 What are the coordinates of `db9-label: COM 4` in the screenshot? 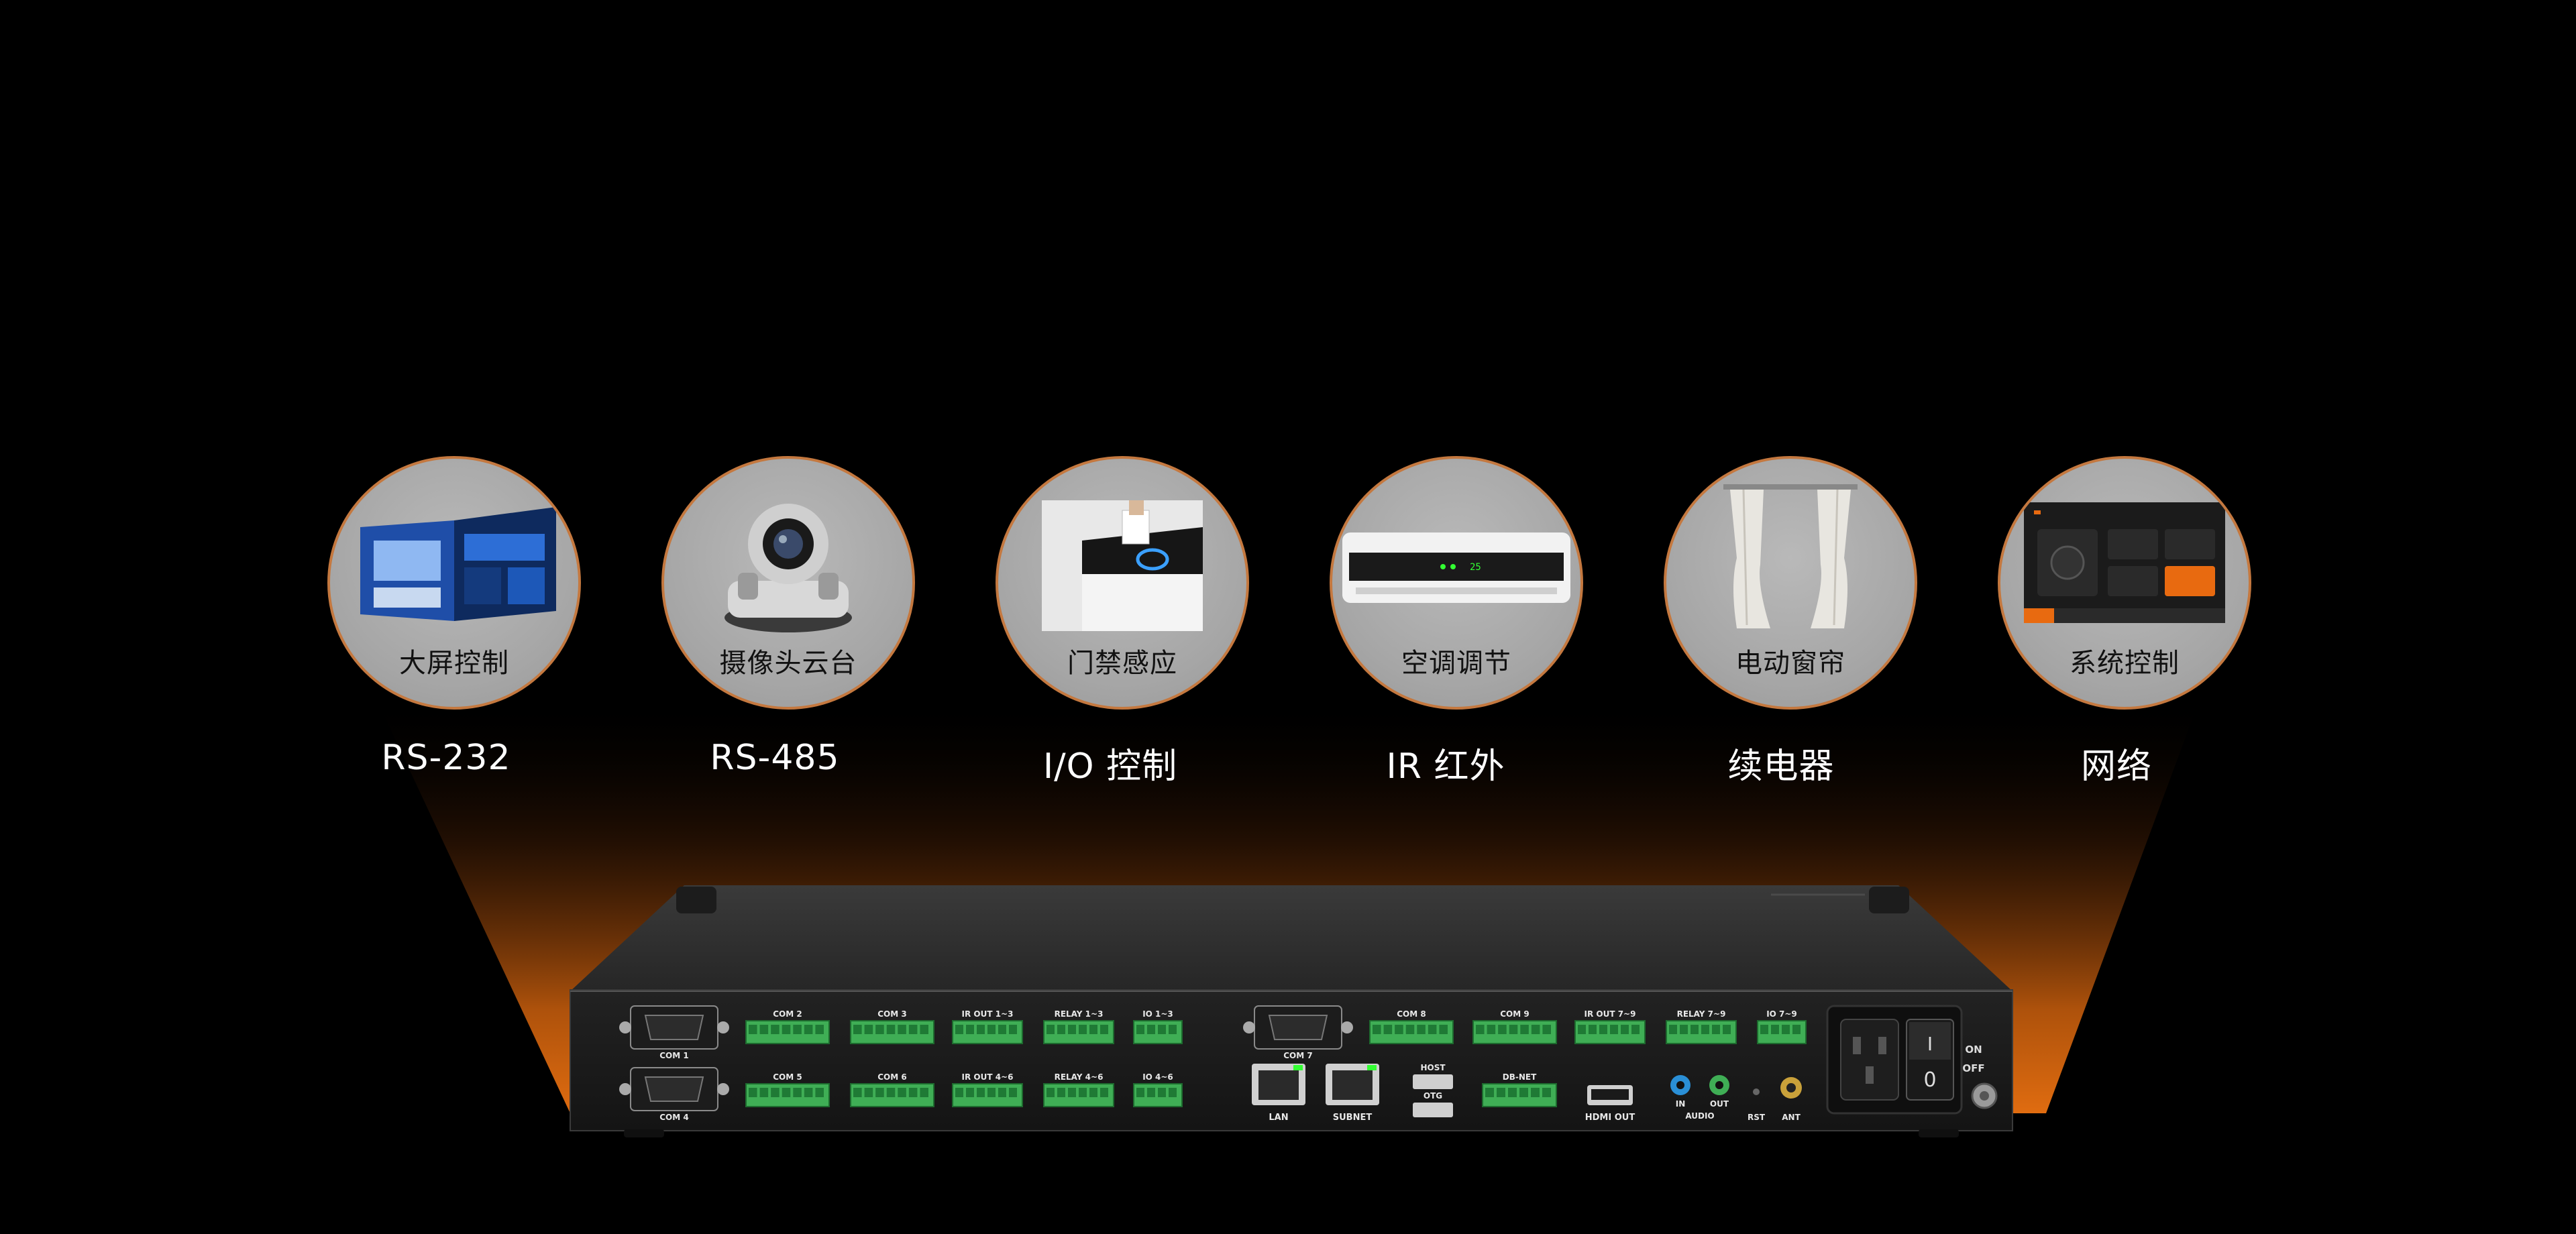 It's located at (673, 1117).